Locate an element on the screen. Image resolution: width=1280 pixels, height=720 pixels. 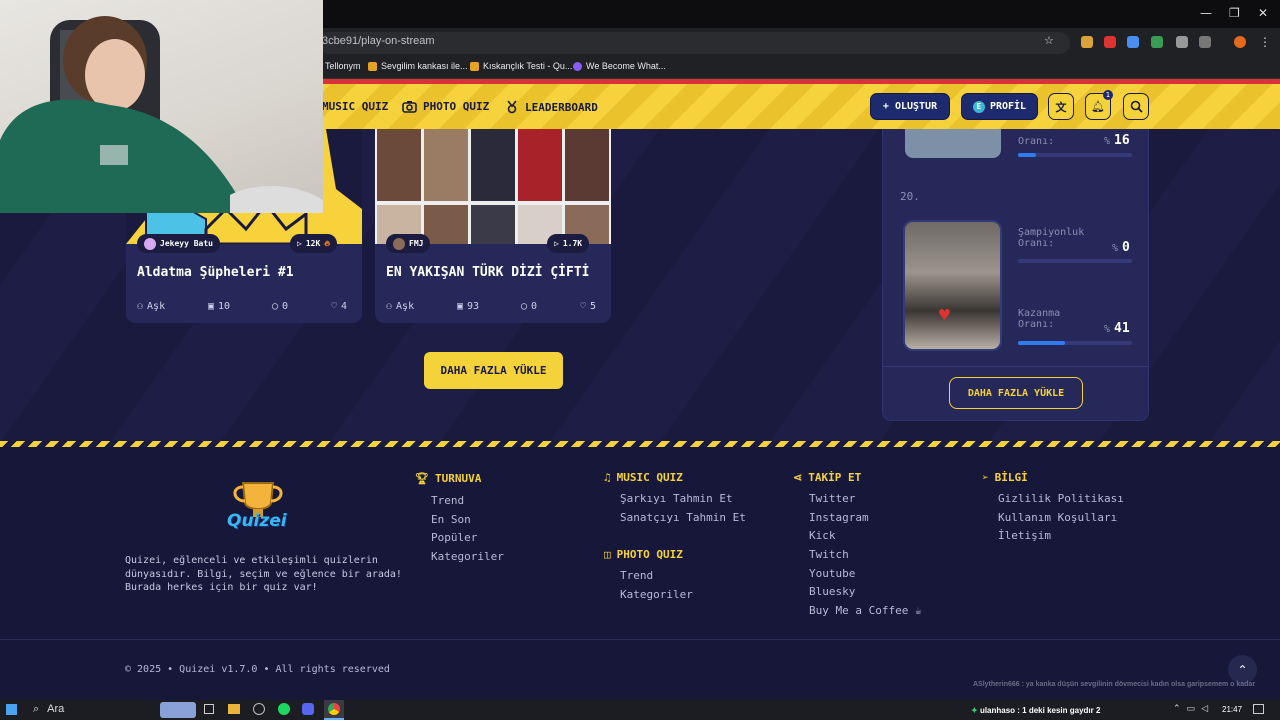
quizei-logo: Quizei is located at coordinates (258, 508).